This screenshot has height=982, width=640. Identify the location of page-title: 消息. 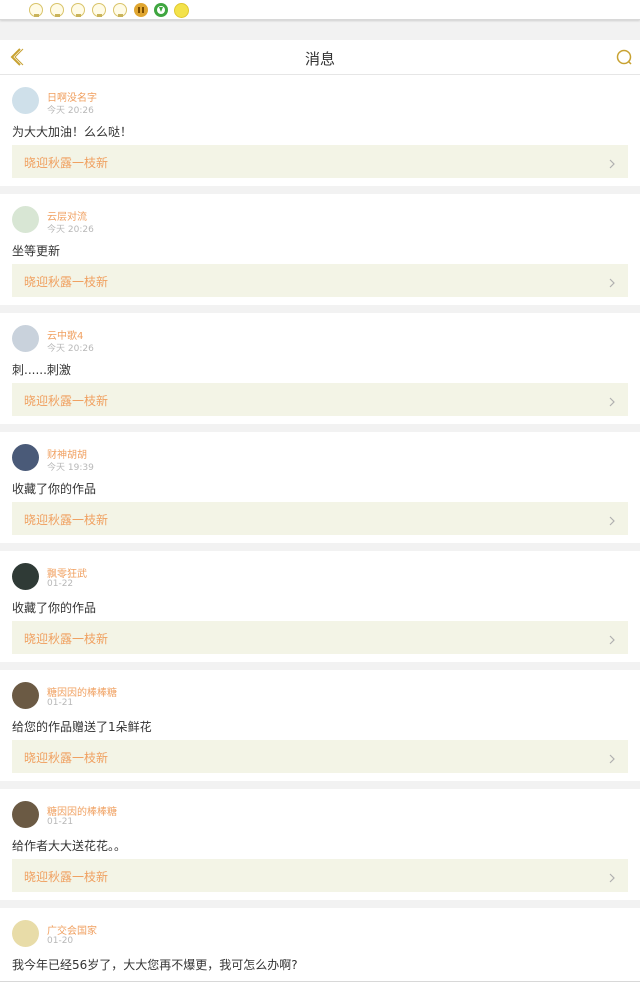
(319, 59).